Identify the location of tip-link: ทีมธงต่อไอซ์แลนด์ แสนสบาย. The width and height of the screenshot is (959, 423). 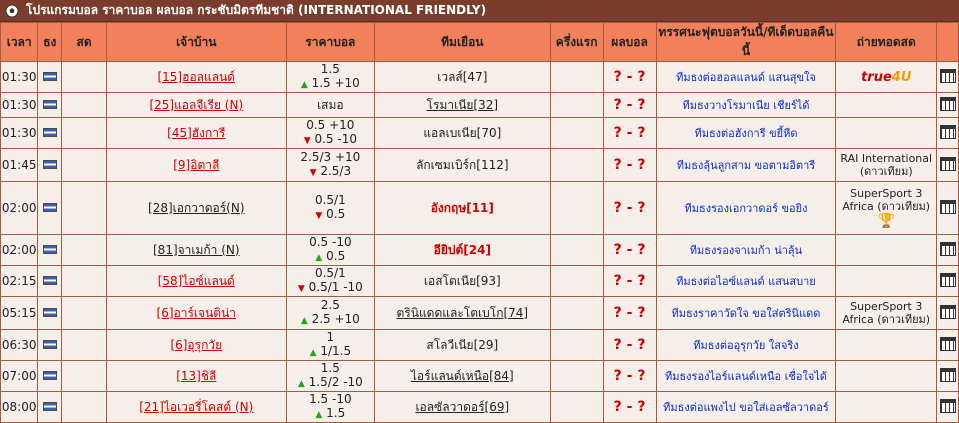
(746, 281).